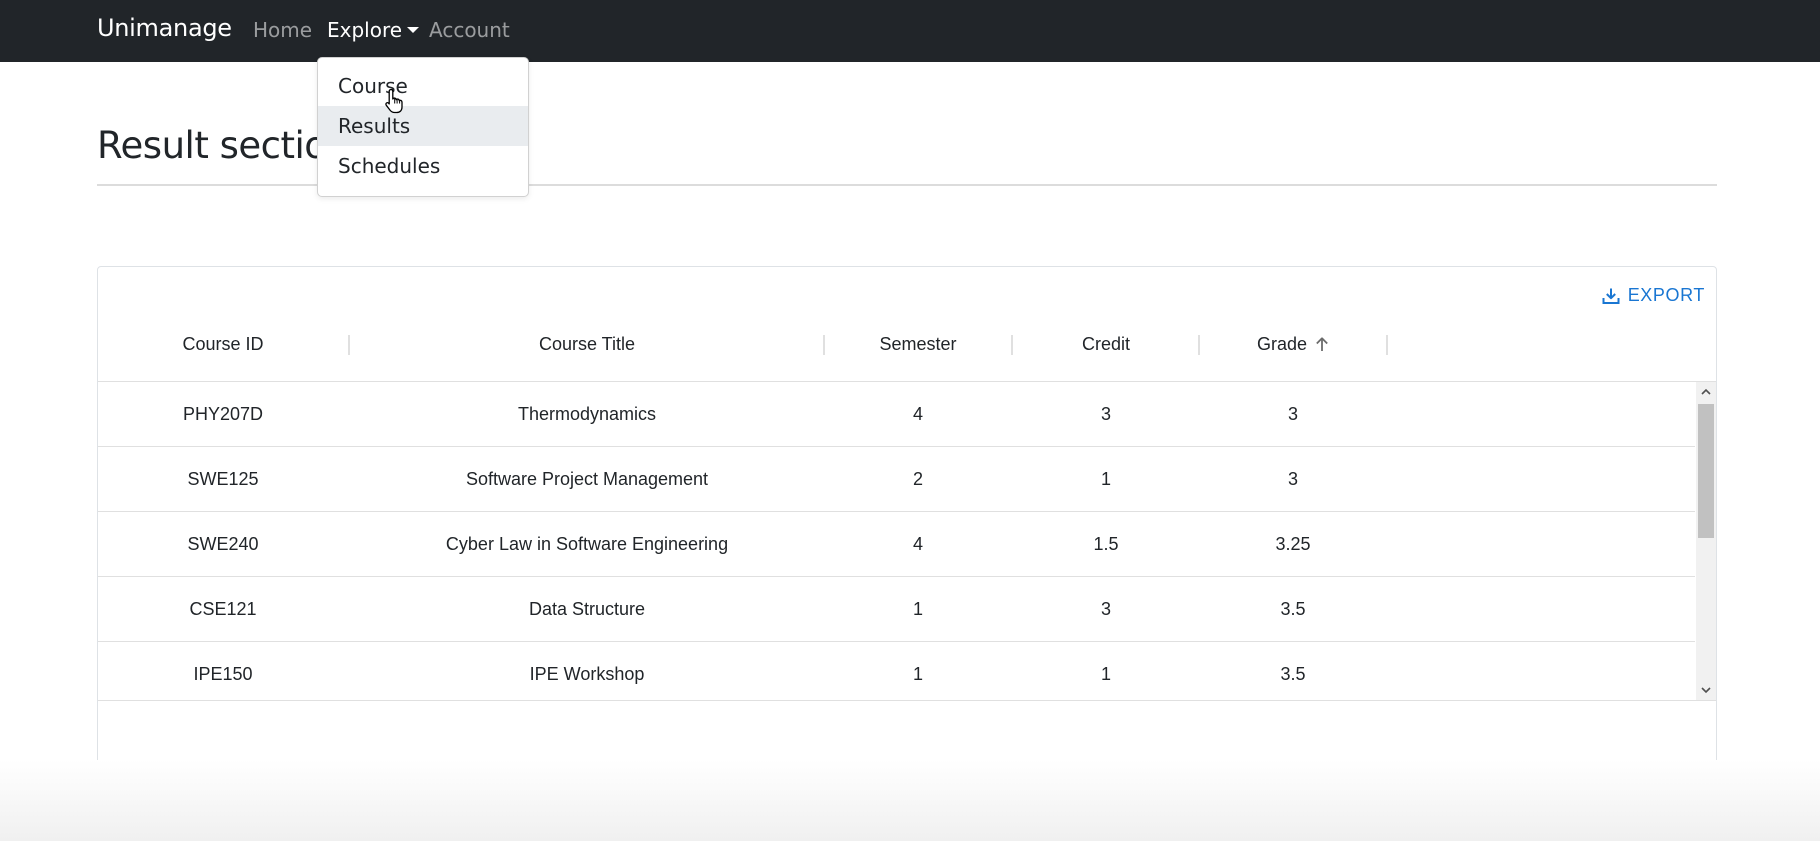  What do you see at coordinates (223, 609) in the screenshot?
I see `cell-course-id: CSE121` at bounding box center [223, 609].